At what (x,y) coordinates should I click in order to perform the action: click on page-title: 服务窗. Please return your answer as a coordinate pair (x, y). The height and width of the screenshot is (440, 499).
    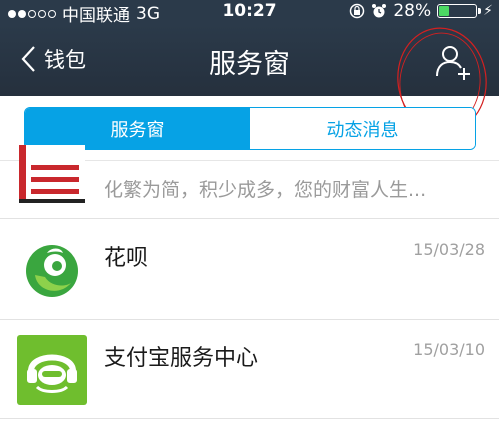
    Looking at the image, I should click on (249, 64).